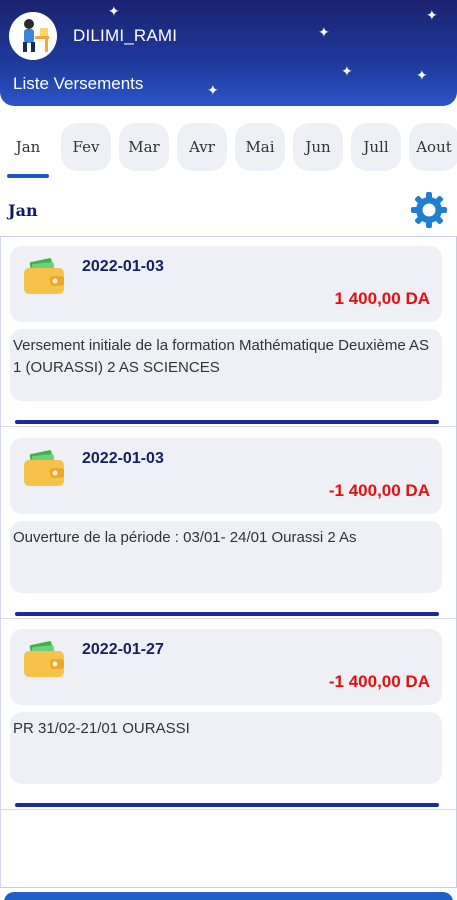  I want to click on avatar, so click(33, 36).